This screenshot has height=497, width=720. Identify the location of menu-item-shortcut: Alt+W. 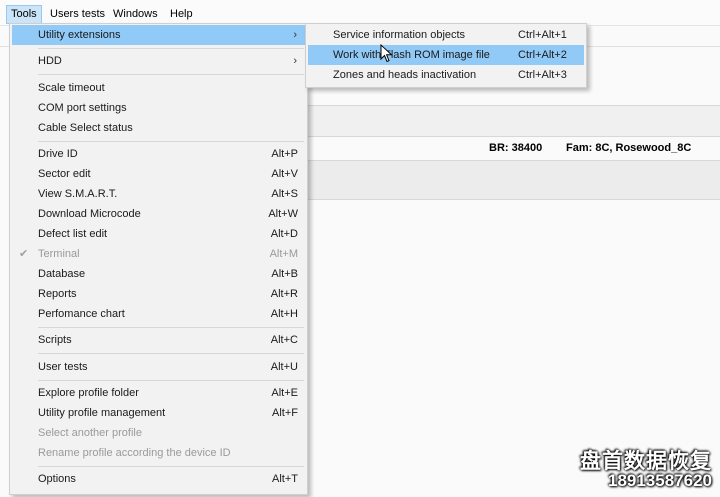
(283, 214).